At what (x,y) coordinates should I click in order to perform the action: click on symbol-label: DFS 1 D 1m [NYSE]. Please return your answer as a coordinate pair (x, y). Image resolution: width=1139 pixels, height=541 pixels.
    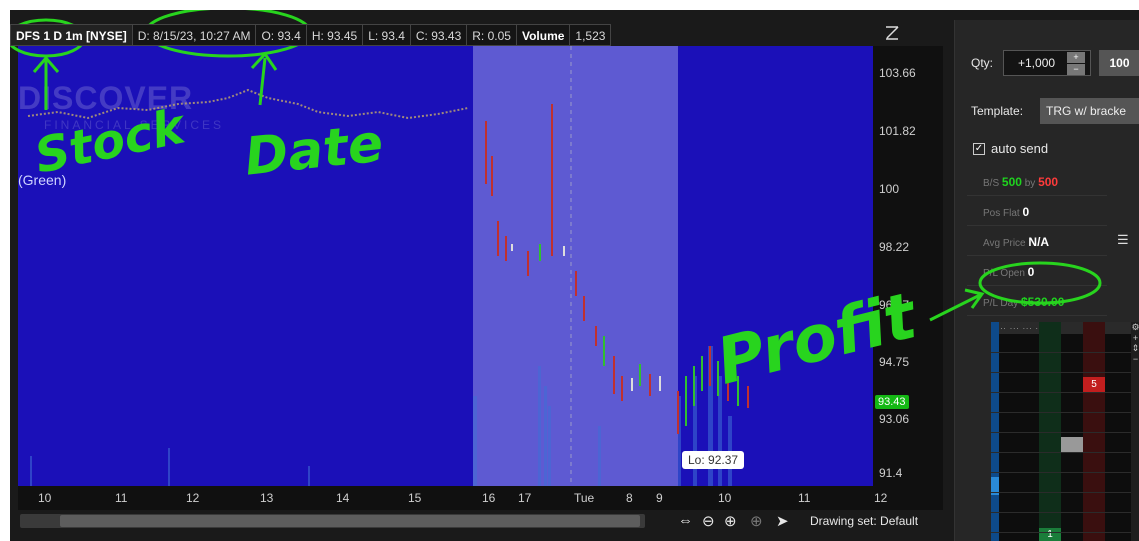
    Looking at the image, I should click on (71, 35).